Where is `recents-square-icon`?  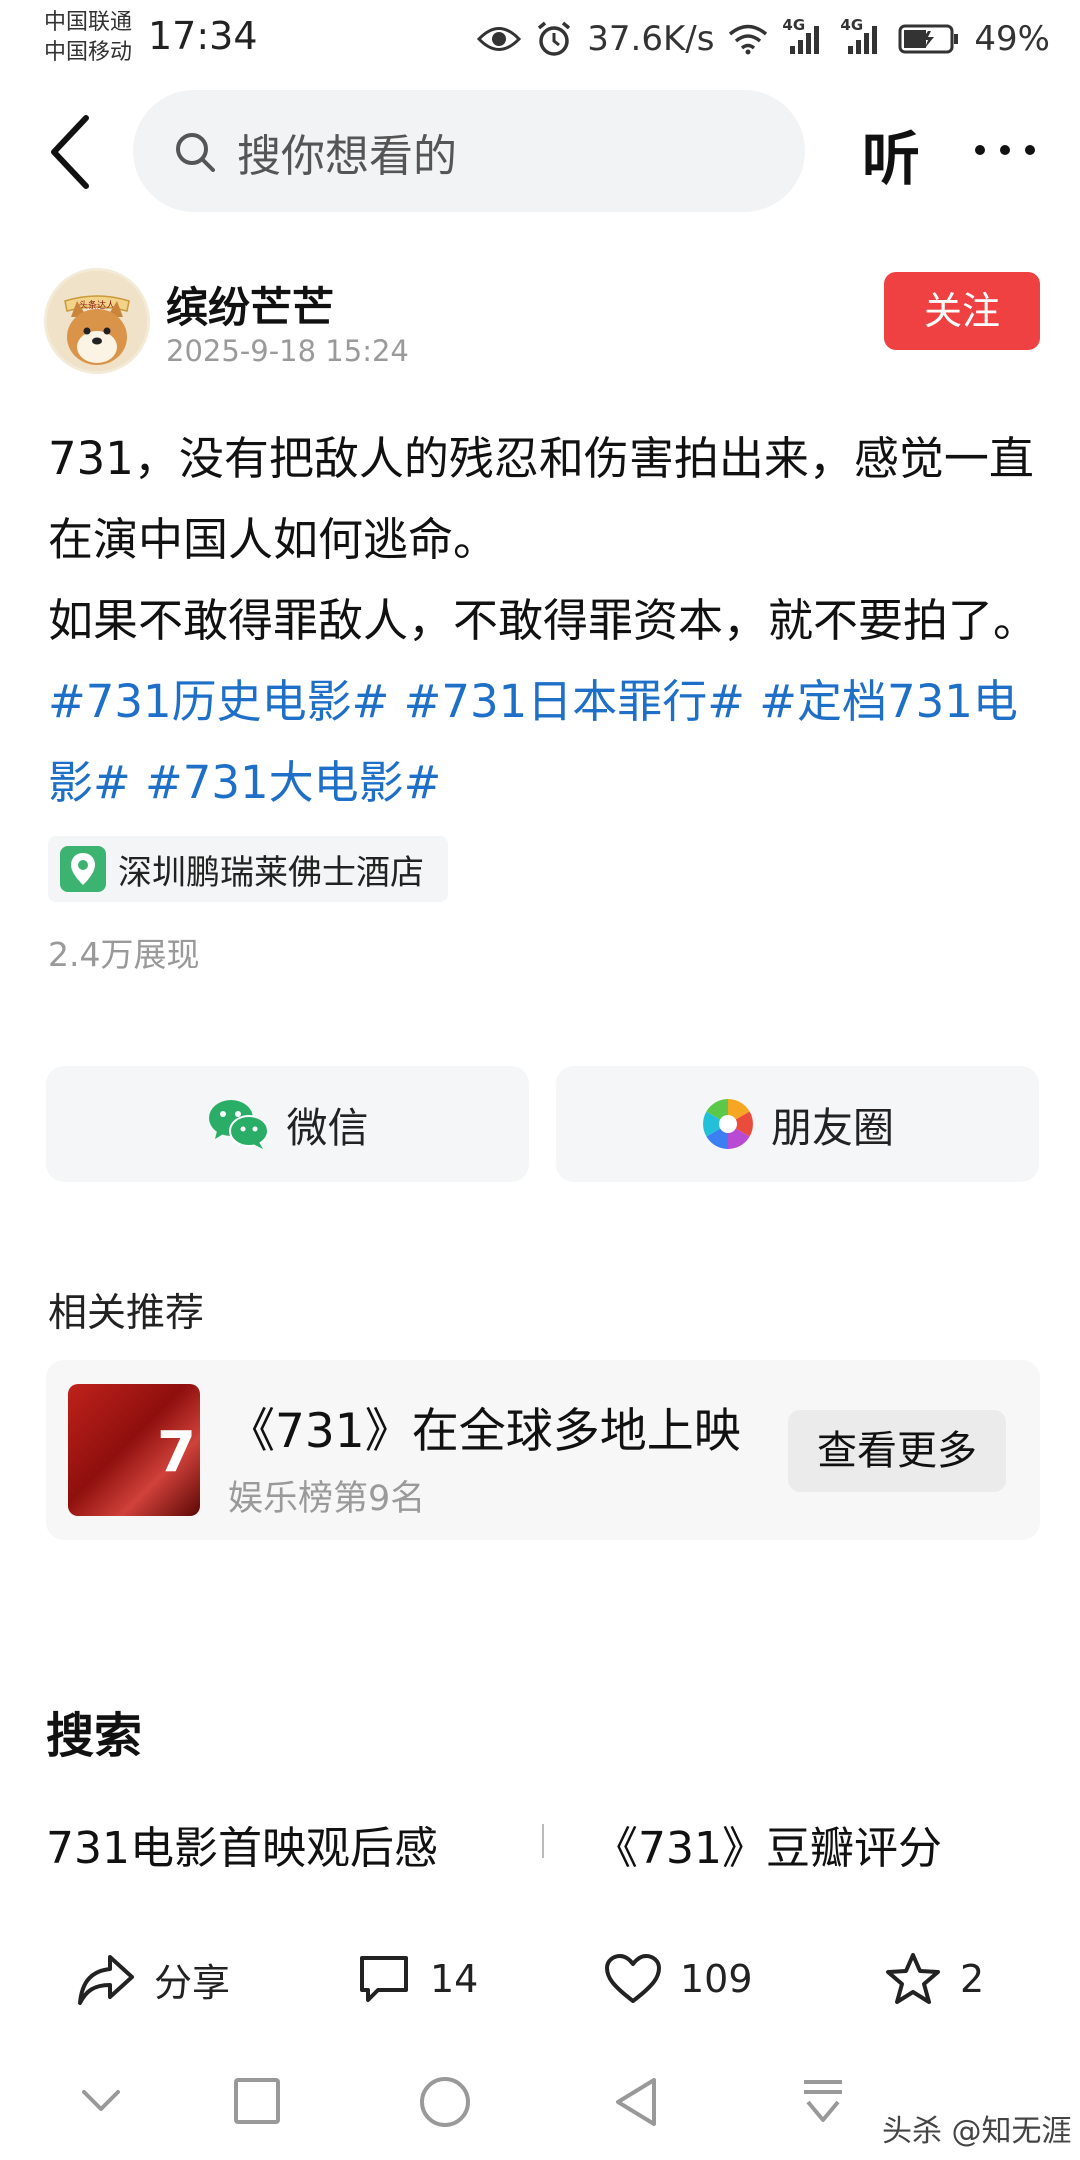
recents-square-icon is located at coordinates (257, 2101).